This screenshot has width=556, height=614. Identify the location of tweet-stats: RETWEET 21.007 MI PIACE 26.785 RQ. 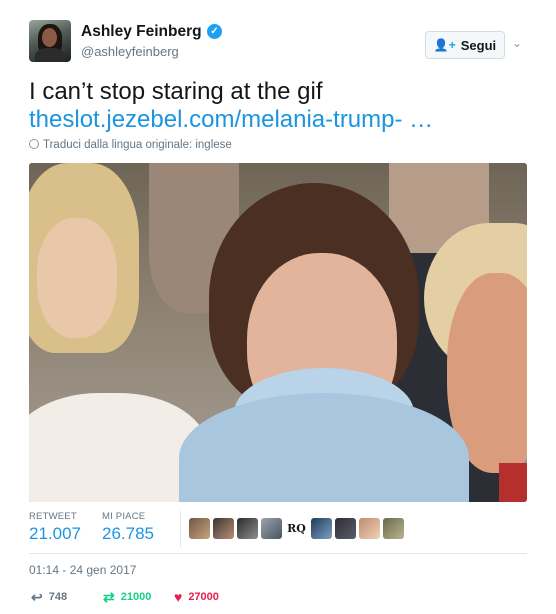
(278, 529).